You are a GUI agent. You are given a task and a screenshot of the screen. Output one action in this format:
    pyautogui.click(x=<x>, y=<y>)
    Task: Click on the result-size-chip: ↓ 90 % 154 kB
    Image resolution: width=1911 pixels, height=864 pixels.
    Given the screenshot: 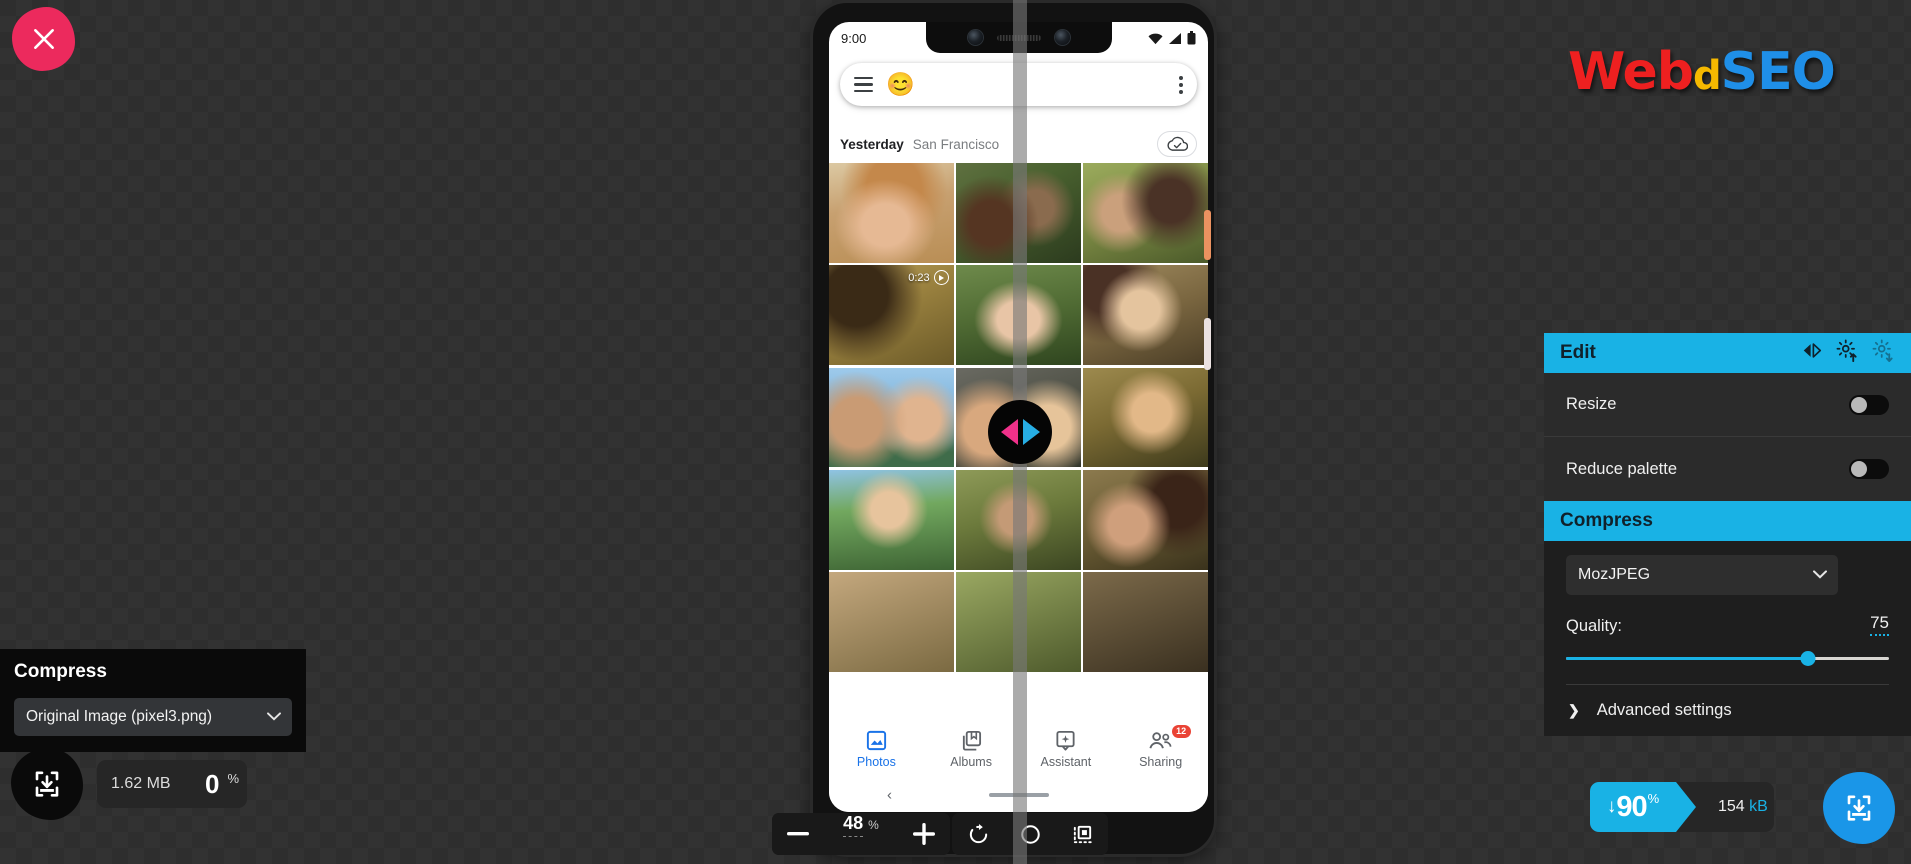 What is the action you would take?
    pyautogui.click(x=1682, y=807)
    